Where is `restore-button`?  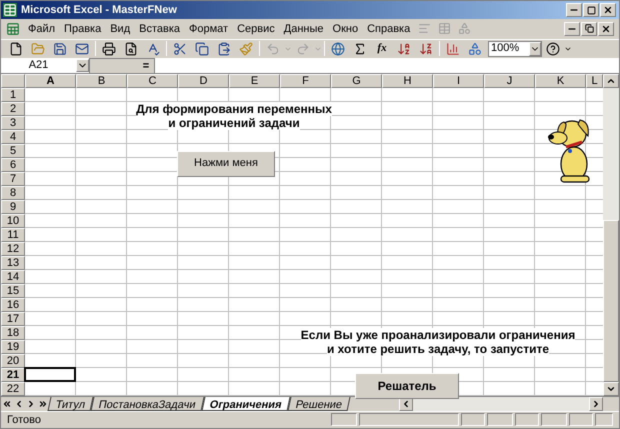
restore-button is located at coordinates (589, 29).